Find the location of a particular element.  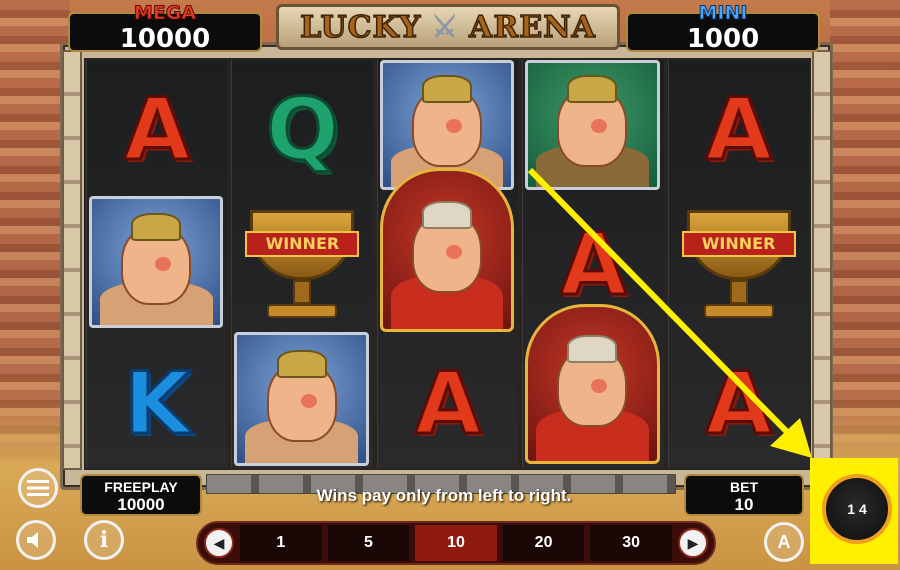

letter-k-symbol: K is located at coordinates (157, 404).